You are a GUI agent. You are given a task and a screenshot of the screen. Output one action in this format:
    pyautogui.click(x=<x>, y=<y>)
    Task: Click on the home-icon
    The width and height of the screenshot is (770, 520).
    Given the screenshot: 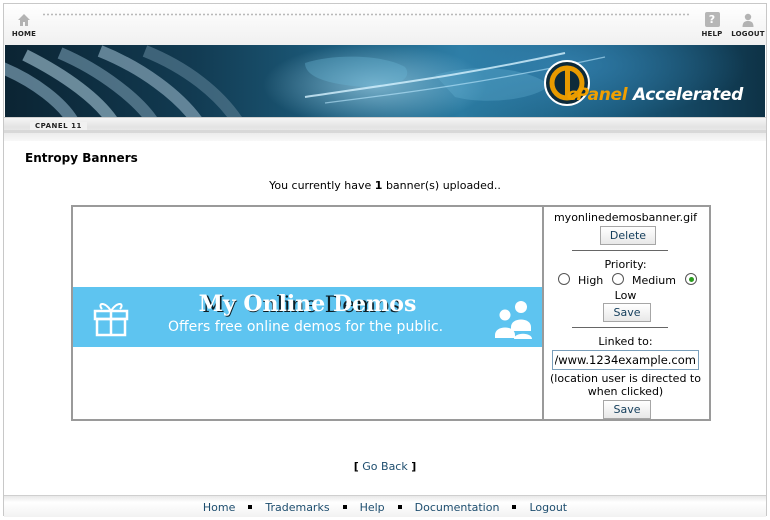 What is the action you would take?
    pyautogui.click(x=24, y=20)
    